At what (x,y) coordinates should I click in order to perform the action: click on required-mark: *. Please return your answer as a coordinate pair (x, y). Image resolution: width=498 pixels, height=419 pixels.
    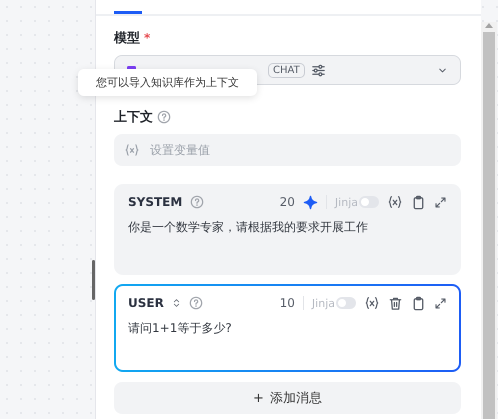
    Looking at the image, I should click on (147, 38).